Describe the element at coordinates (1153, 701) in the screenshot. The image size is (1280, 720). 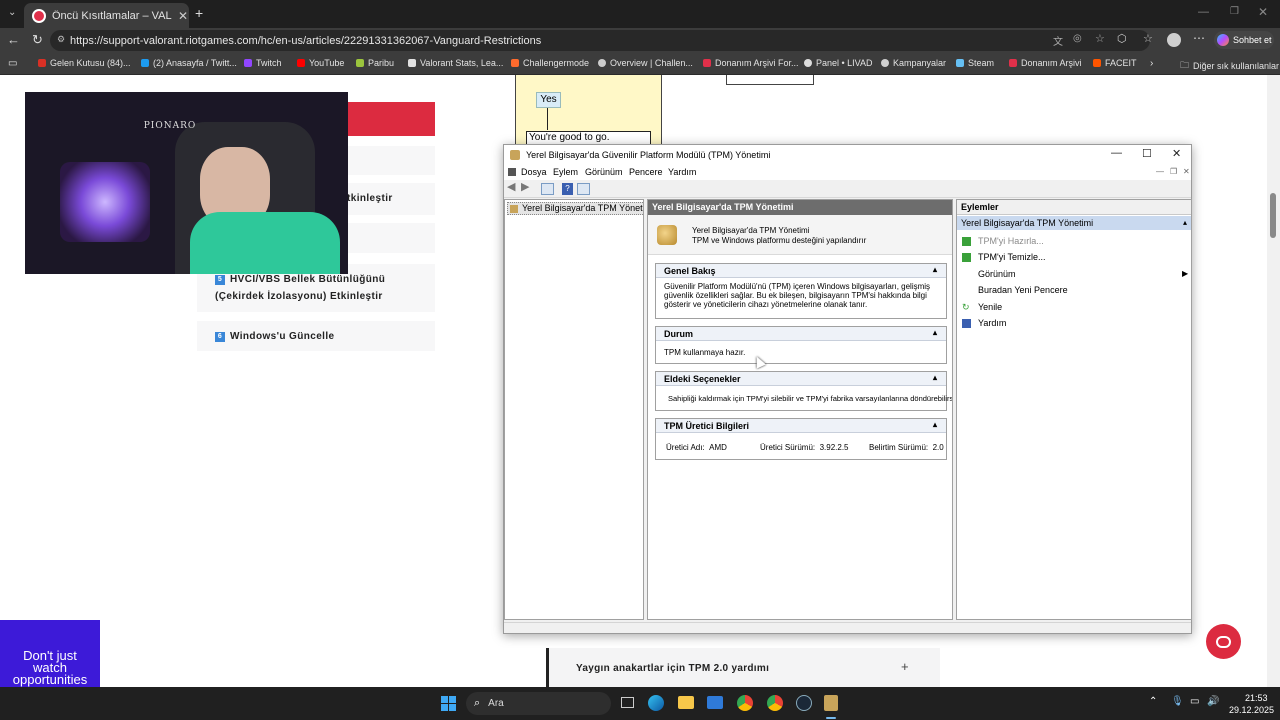
I see `tray-overflow-chevron-icon: ⌃` at that location.